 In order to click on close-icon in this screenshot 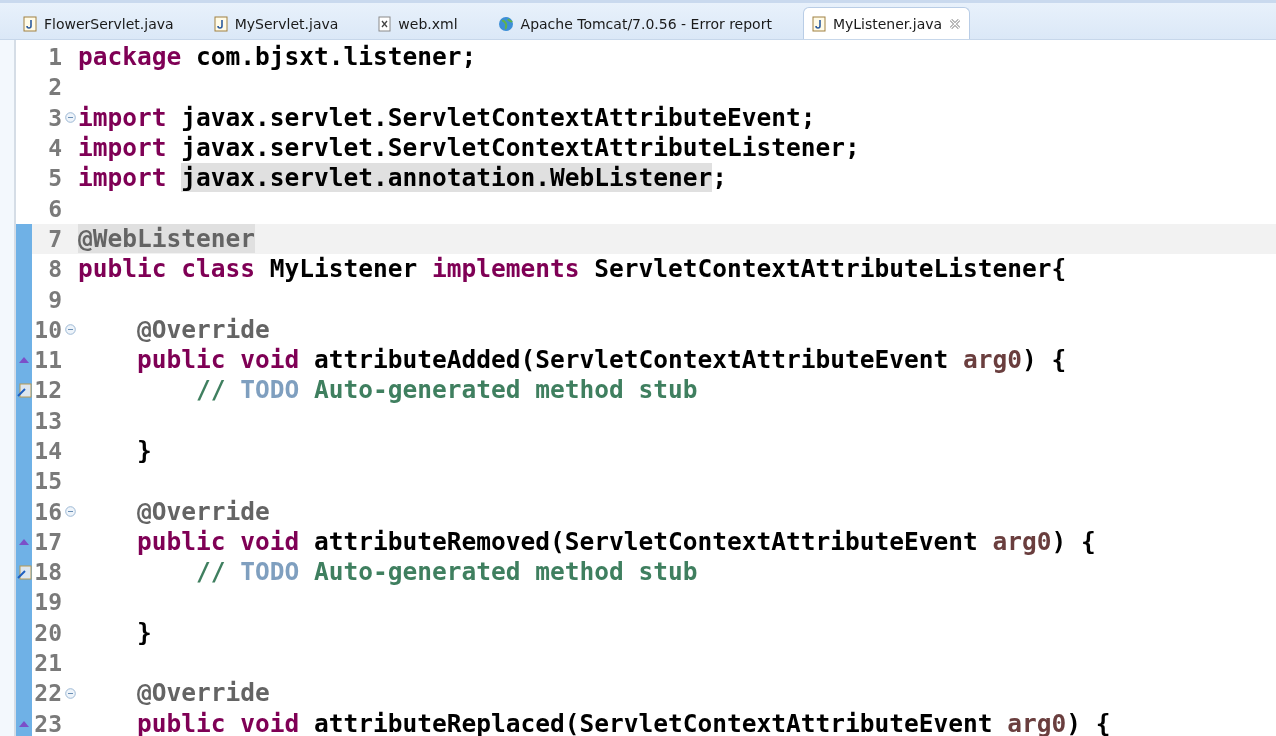, I will do `click(955, 23)`.